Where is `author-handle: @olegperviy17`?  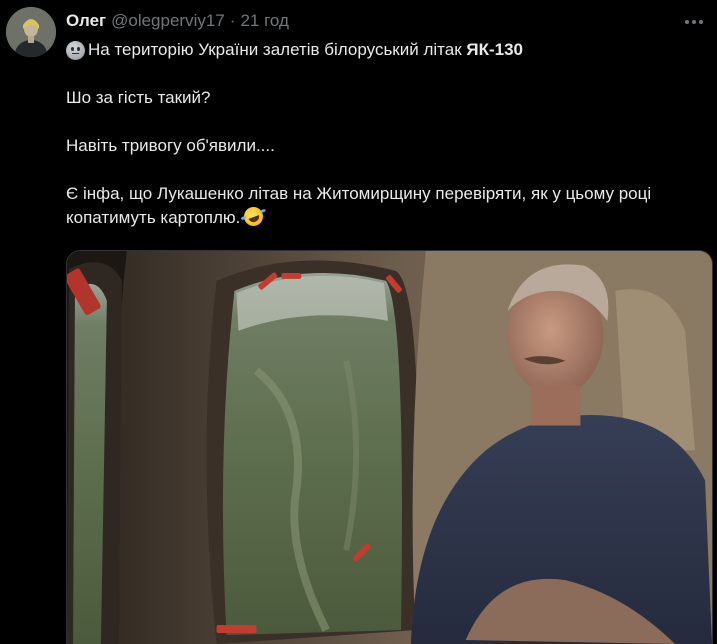 author-handle: @olegperviy17 is located at coordinates (168, 21).